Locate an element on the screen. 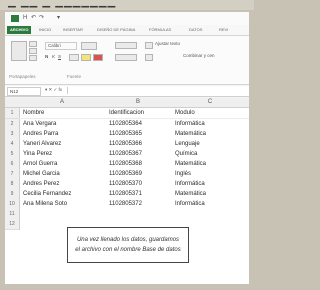 Image resolution: width=320 pixels, height=290 pixels. tab-formulas: FÓRMULAS is located at coordinates (160, 30).